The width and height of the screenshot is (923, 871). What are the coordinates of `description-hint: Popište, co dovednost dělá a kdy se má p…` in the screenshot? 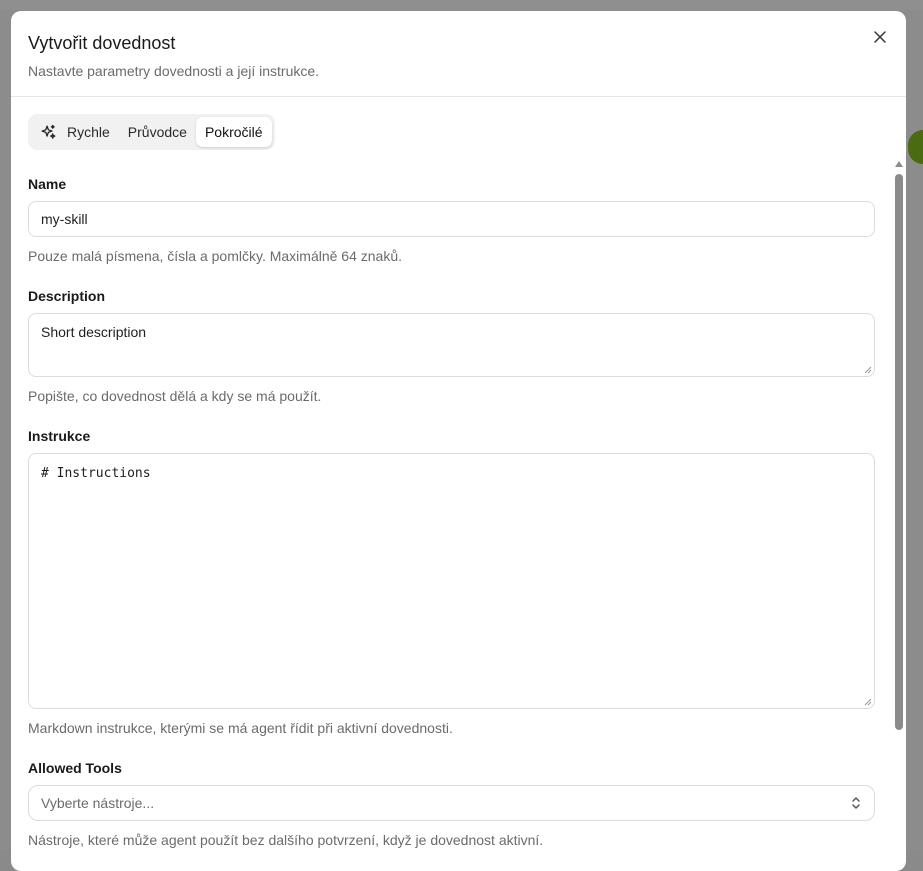 It's located at (175, 396).